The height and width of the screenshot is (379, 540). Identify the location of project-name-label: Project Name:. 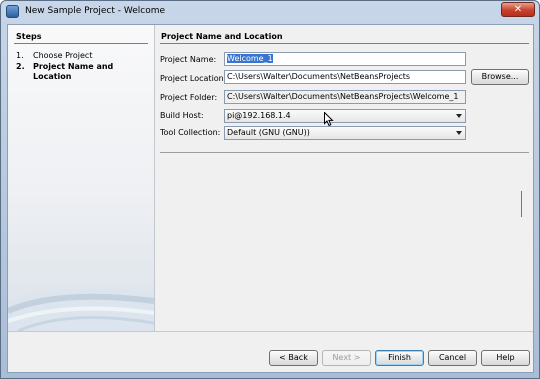
(188, 59).